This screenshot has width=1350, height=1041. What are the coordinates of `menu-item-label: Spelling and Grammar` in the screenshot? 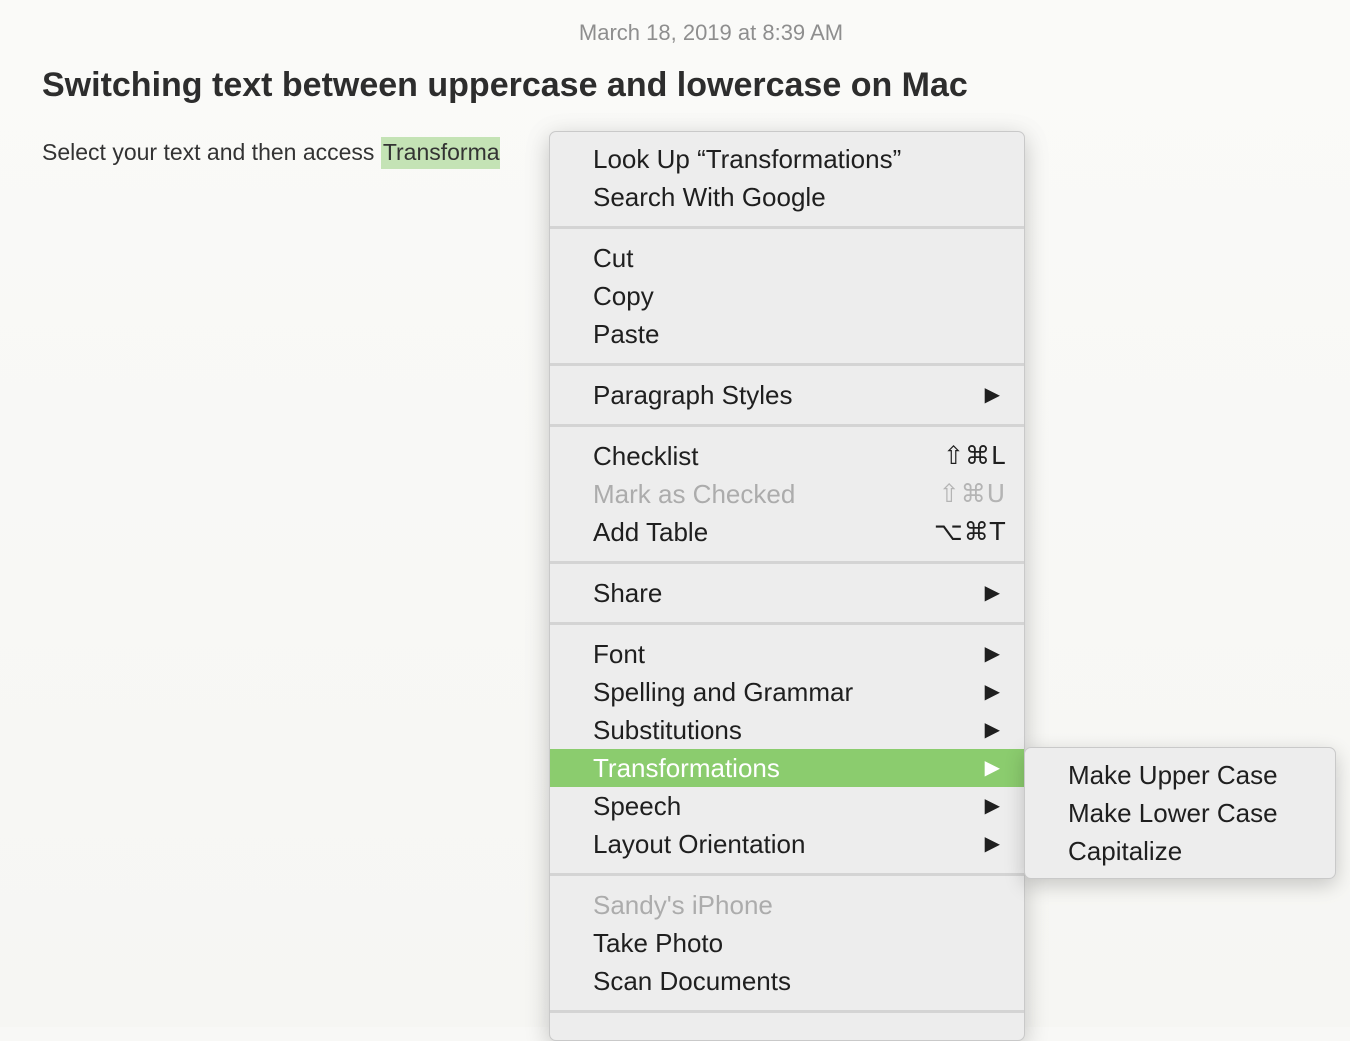 It's located at (723, 692).